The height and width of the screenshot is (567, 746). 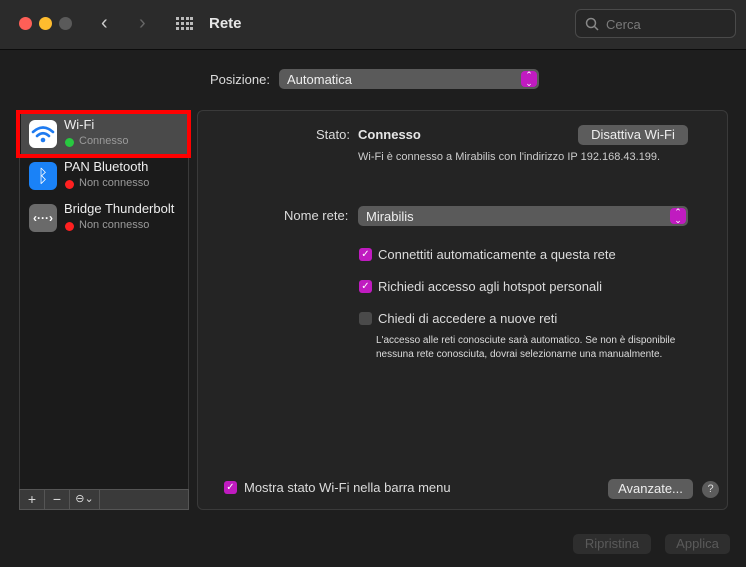 What do you see at coordinates (347, 487) in the screenshot?
I see `show-in-menu-bar-label: Mostra stato Wi-Fi nella barra menu` at bounding box center [347, 487].